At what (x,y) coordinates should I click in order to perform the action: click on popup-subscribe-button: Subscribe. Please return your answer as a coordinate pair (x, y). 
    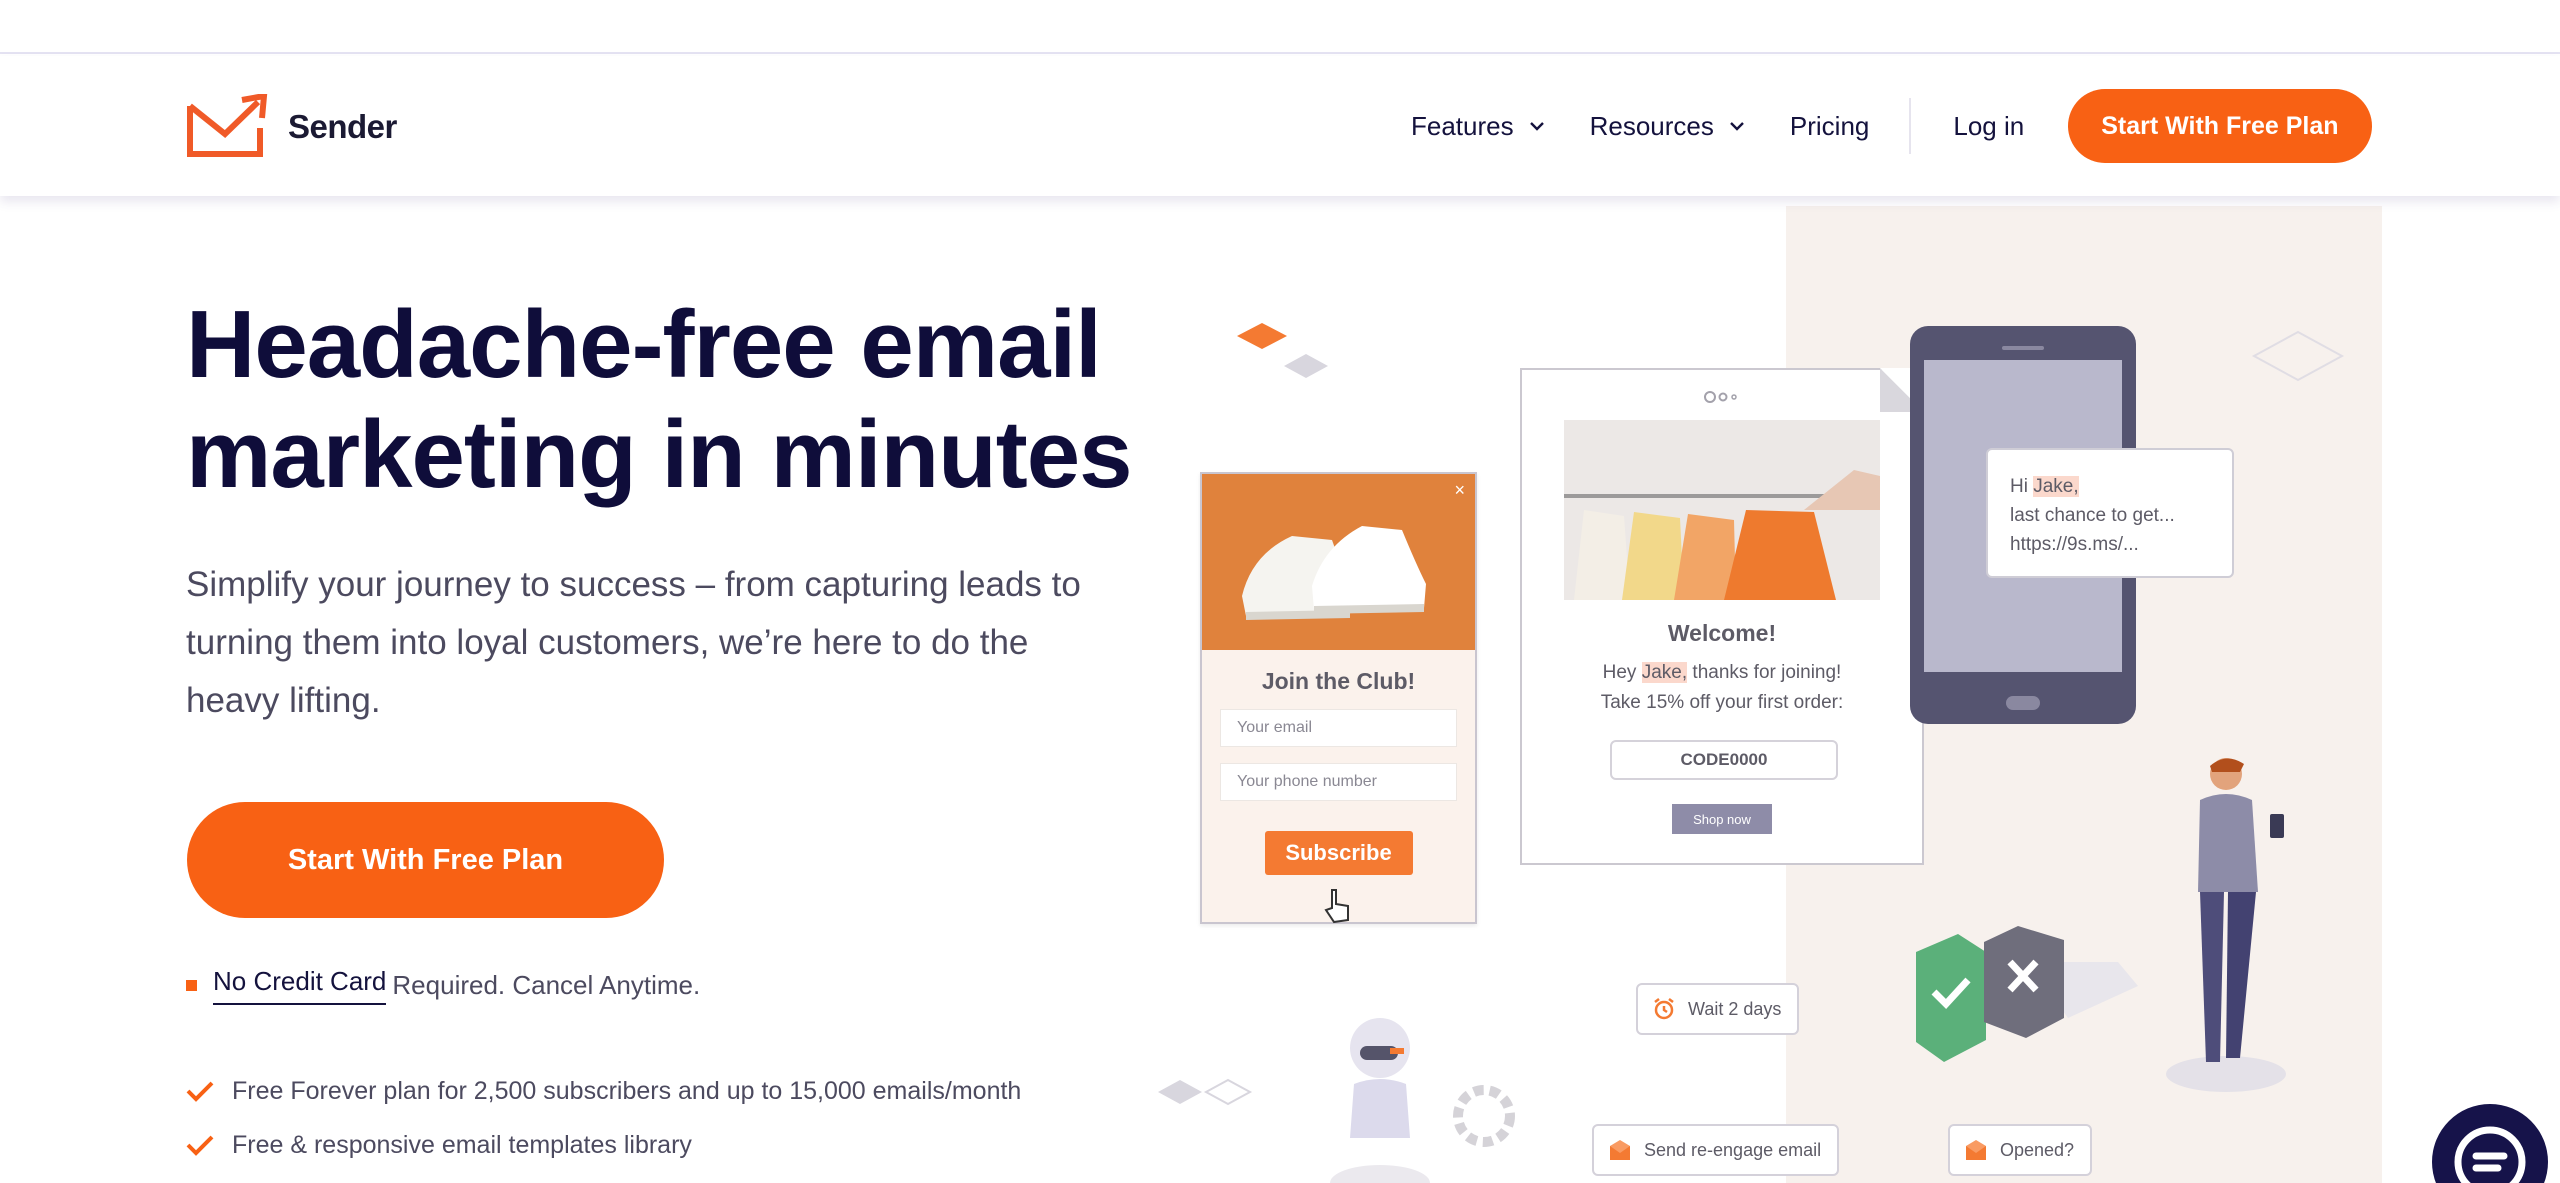
    Looking at the image, I should click on (1338, 853).